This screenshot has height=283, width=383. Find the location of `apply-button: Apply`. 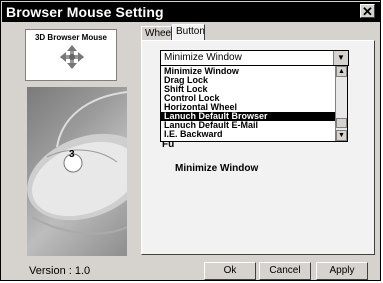

apply-button: Apply is located at coordinates (342, 271).